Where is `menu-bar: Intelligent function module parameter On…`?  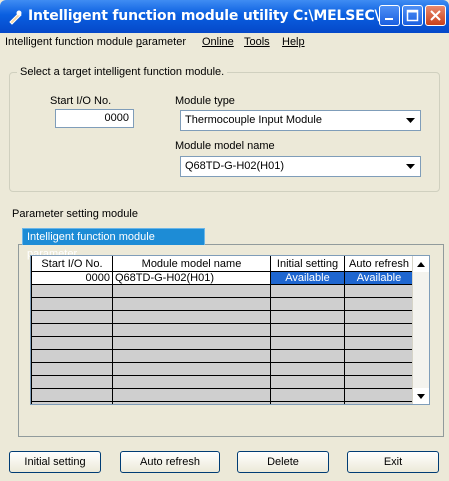 menu-bar: Intelligent function module parameter On… is located at coordinates (224, 43).